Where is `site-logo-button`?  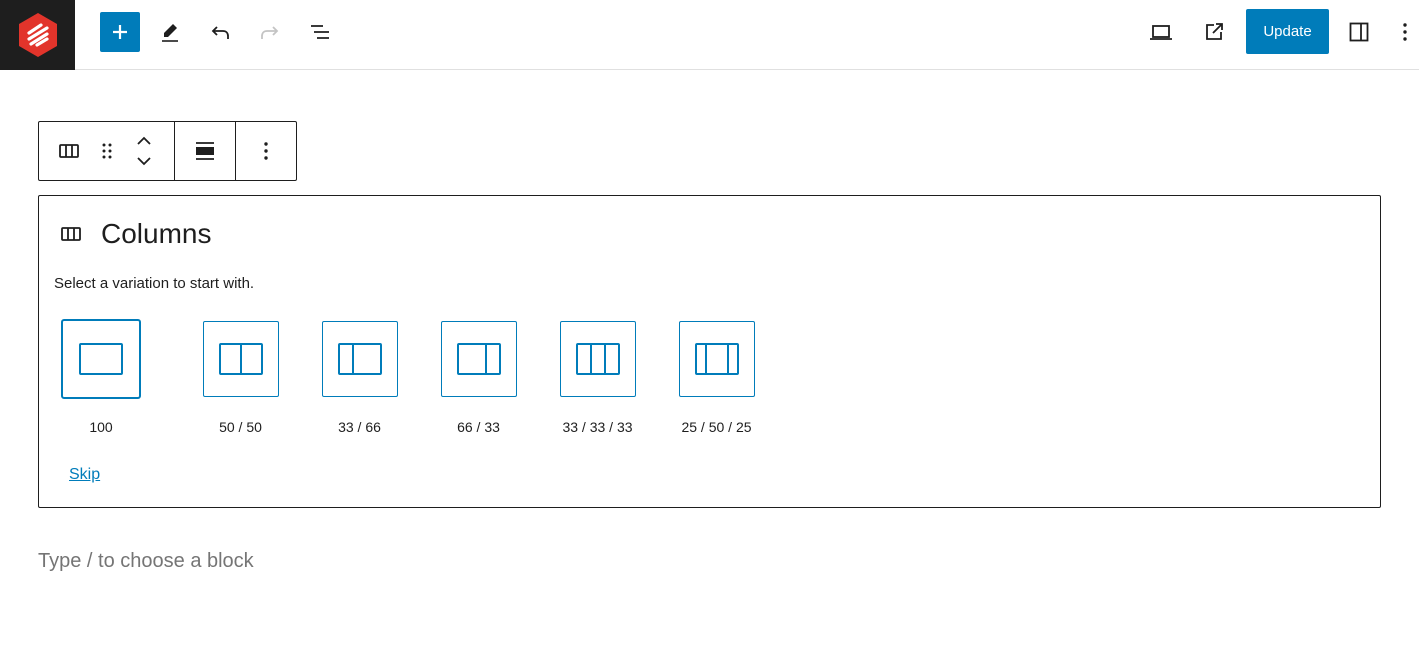
site-logo-button is located at coordinates (37, 35).